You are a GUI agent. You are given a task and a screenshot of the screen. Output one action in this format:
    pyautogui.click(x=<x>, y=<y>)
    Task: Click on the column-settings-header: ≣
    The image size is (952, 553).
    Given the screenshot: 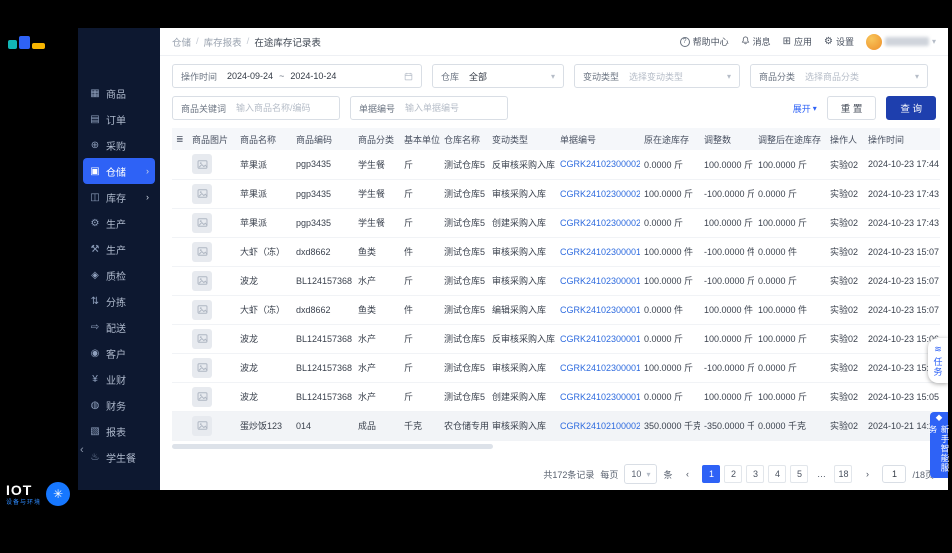 What is the action you would take?
    pyautogui.click(x=180, y=139)
    